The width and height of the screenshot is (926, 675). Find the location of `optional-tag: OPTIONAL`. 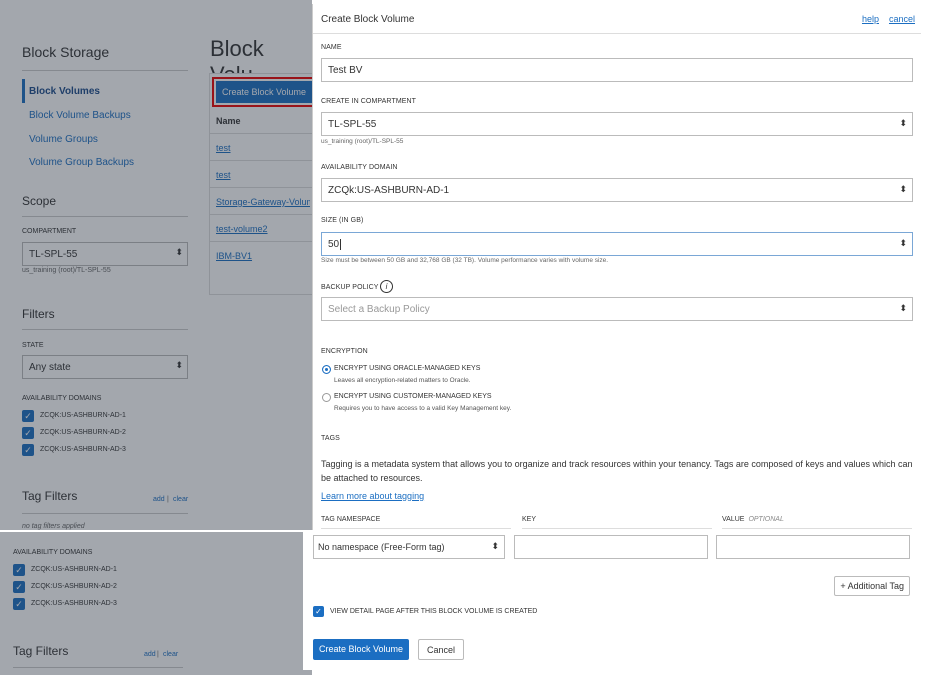

optional-tag: OPTIONAL is located at coordinates (766, 519).